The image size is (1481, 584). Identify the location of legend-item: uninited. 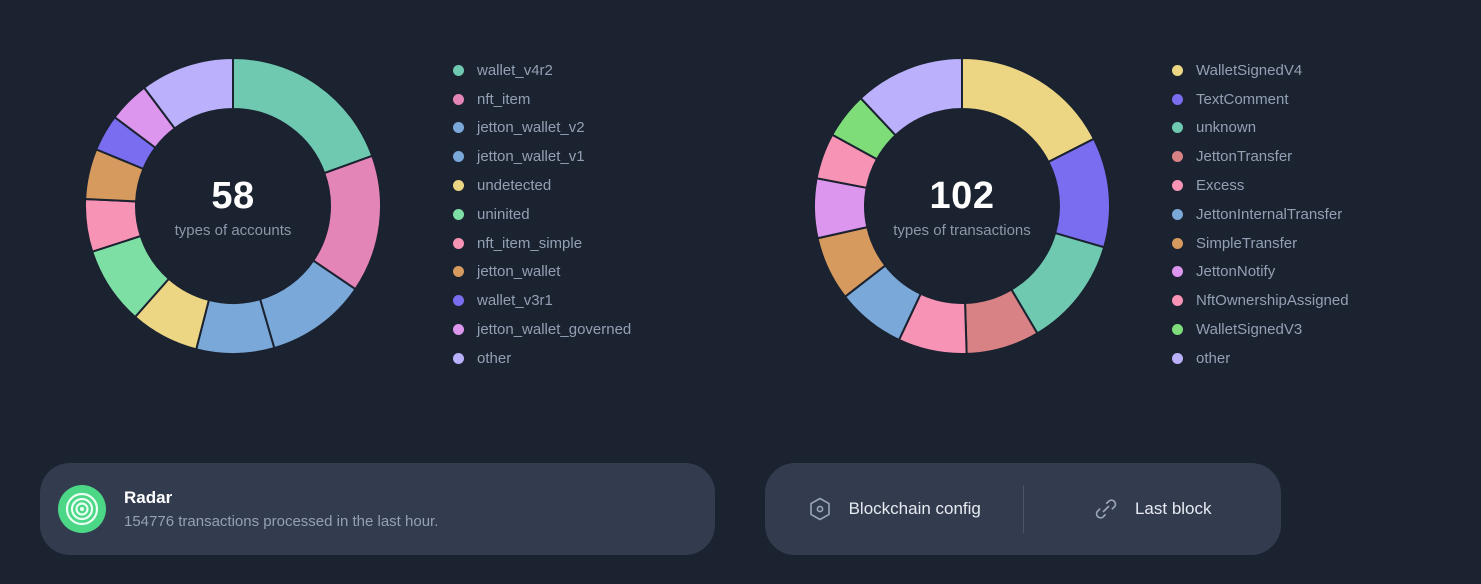
(542, 214).